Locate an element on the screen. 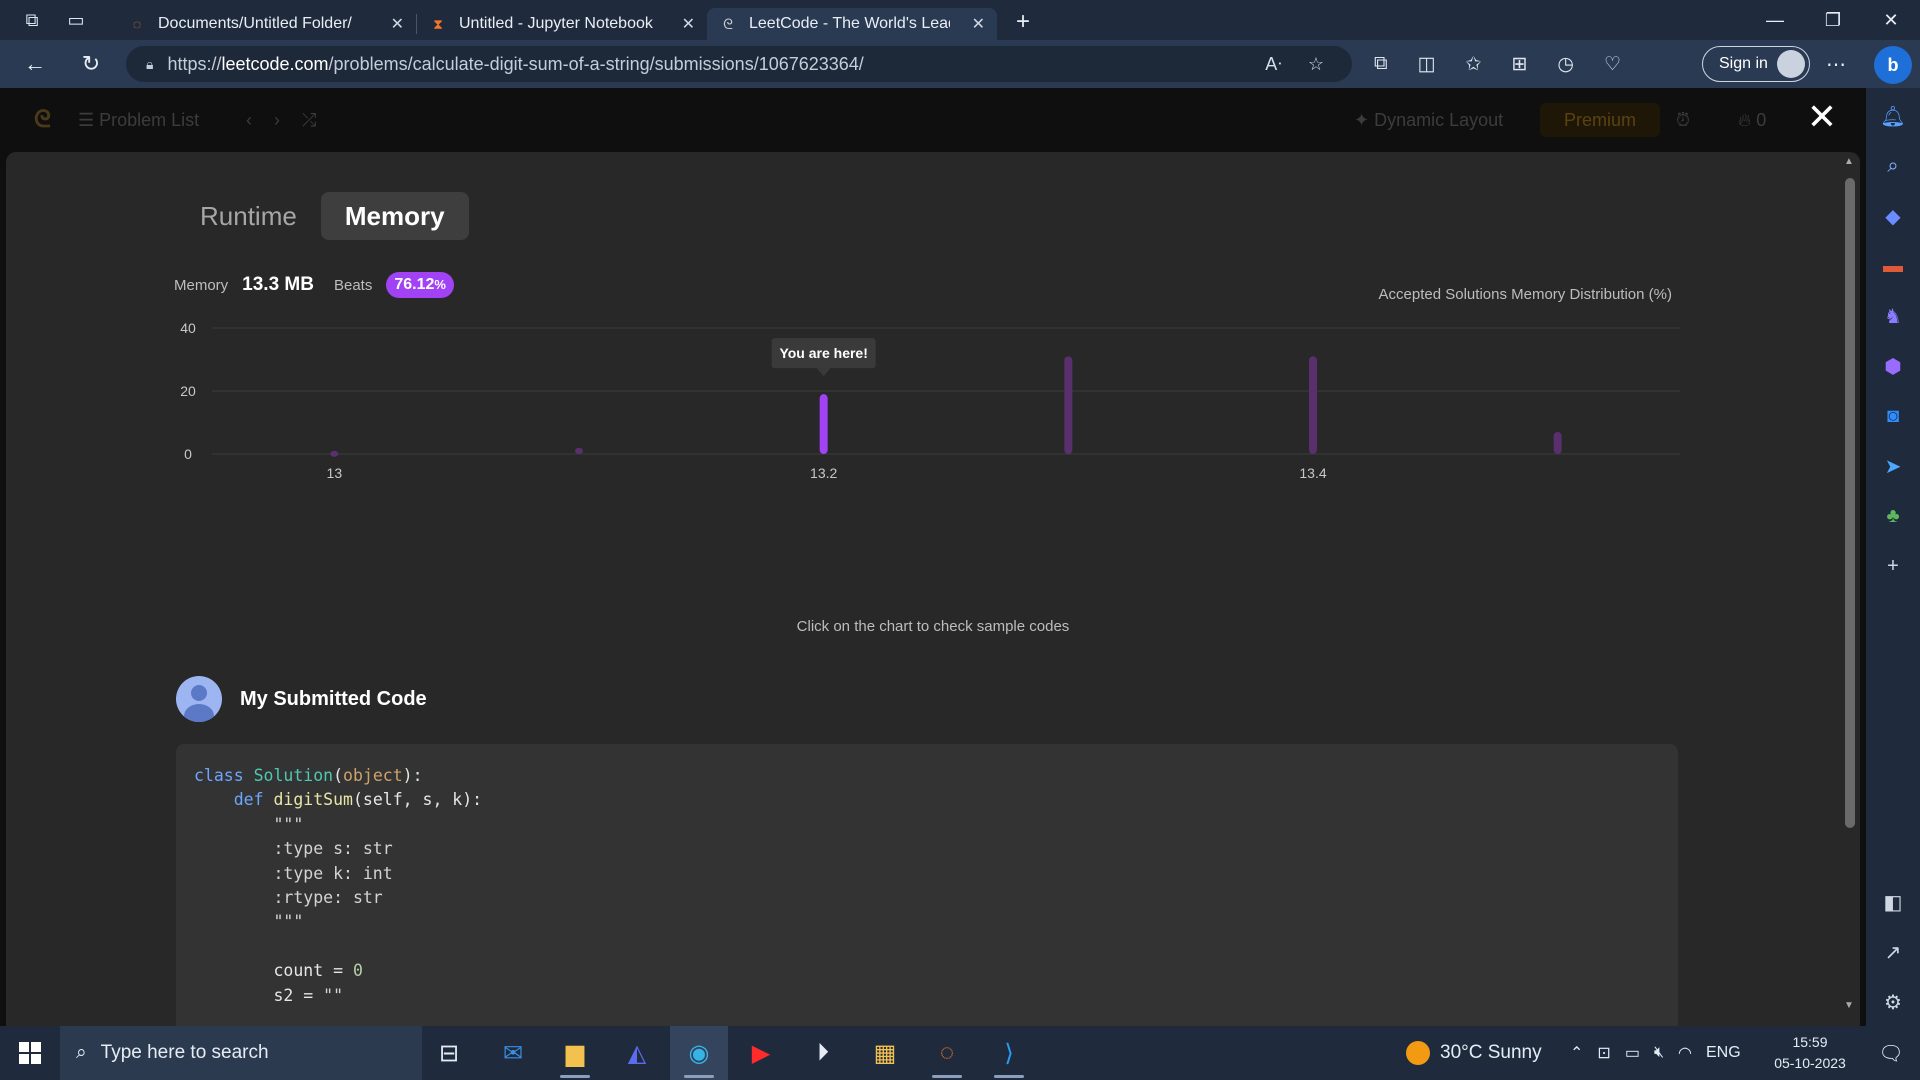 The image size is (1920, 1080). weather-widget: 30°C Sunny is located at coordinates (1474, 1053).